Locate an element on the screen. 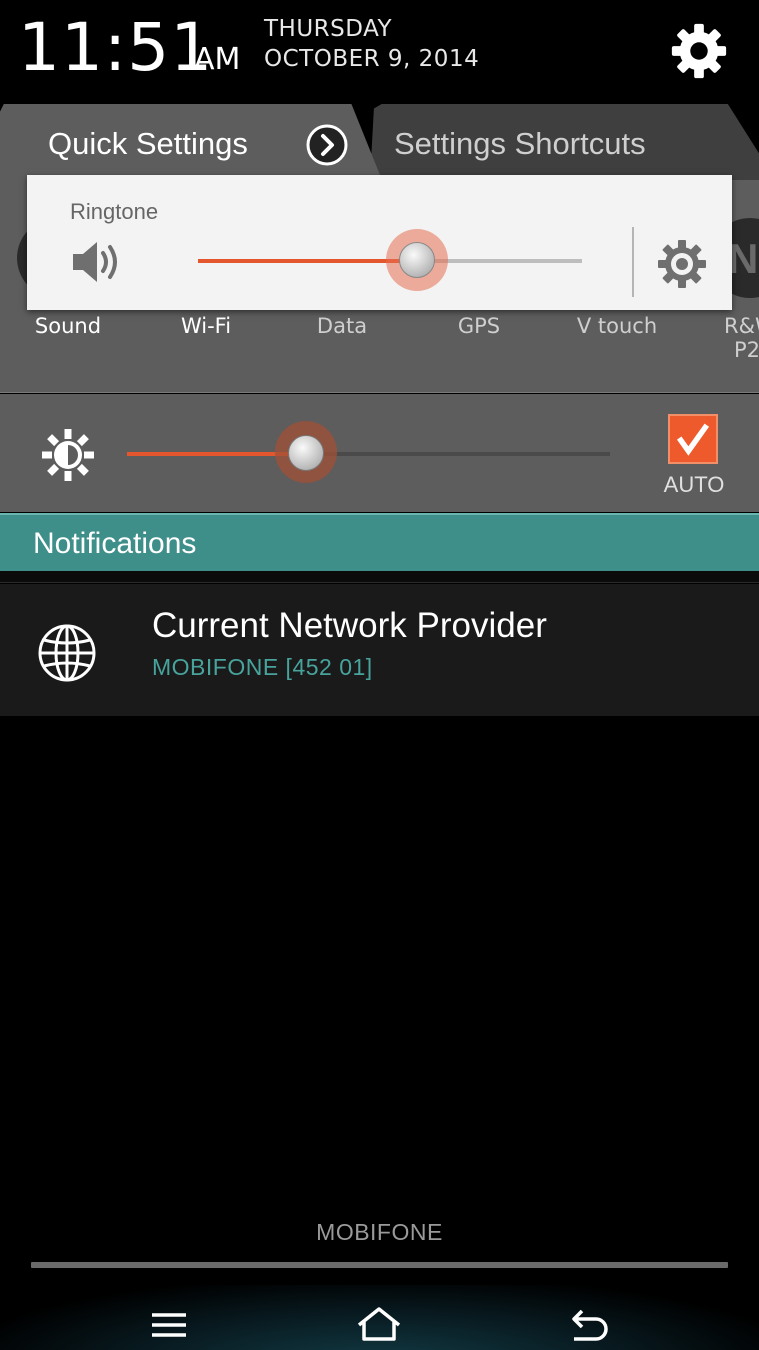 The width and height of the screenshot is (759, 1350). ringtone-separator is located at coordinates (633, 262).